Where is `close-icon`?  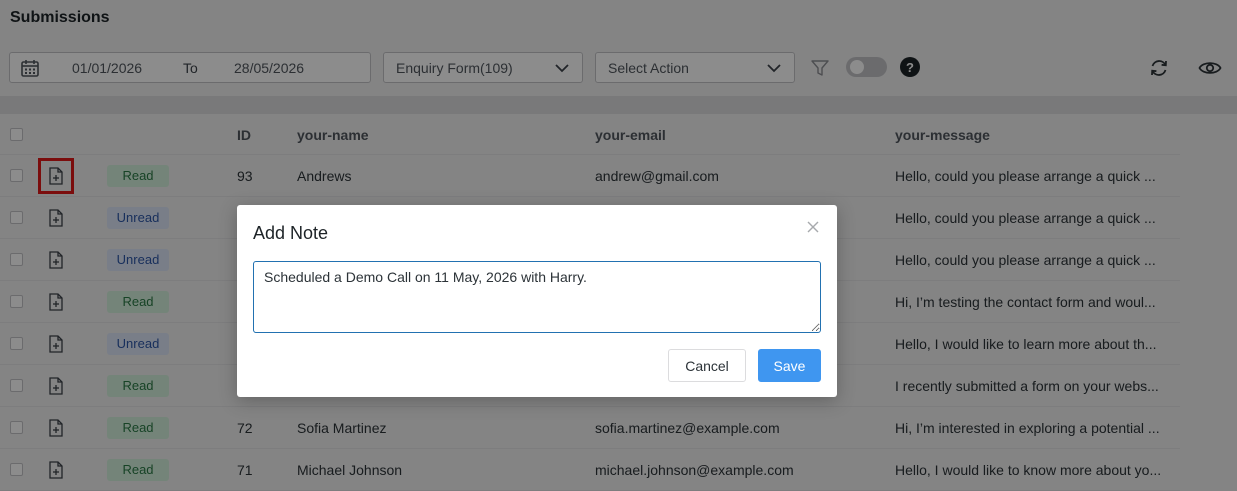 close-icon is located at coordinates (813, 227).